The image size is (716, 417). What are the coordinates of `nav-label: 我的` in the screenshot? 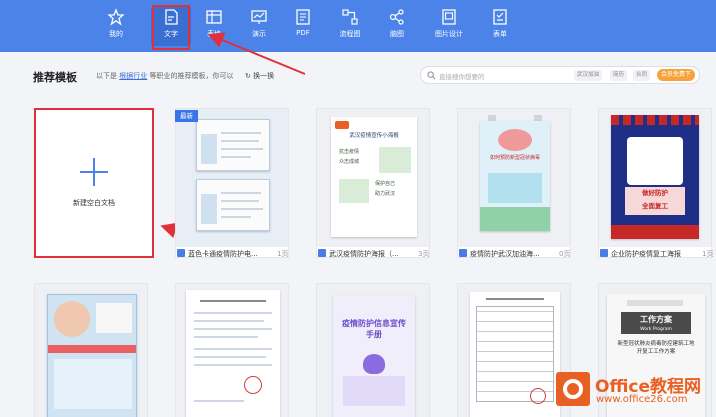 It's located at (116, 34).